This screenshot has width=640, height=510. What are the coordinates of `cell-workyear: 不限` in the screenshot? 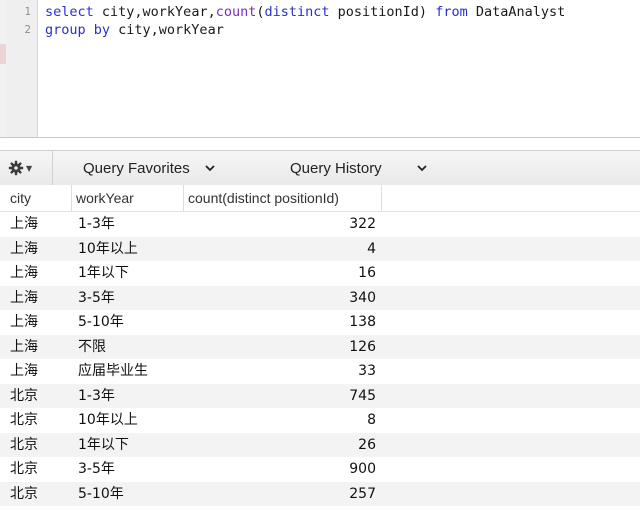 It's located at (92, 346).